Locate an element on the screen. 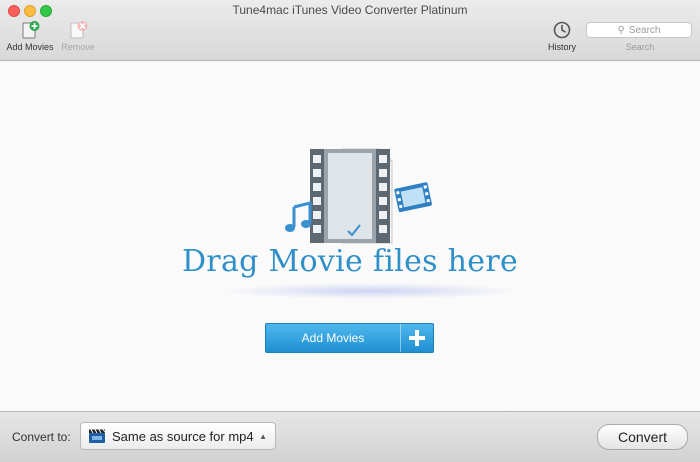 The width and height of the screenshot is (700, 462). output-format-select: Same as source for mp4 ▲ is located at coordinates (178, 436).